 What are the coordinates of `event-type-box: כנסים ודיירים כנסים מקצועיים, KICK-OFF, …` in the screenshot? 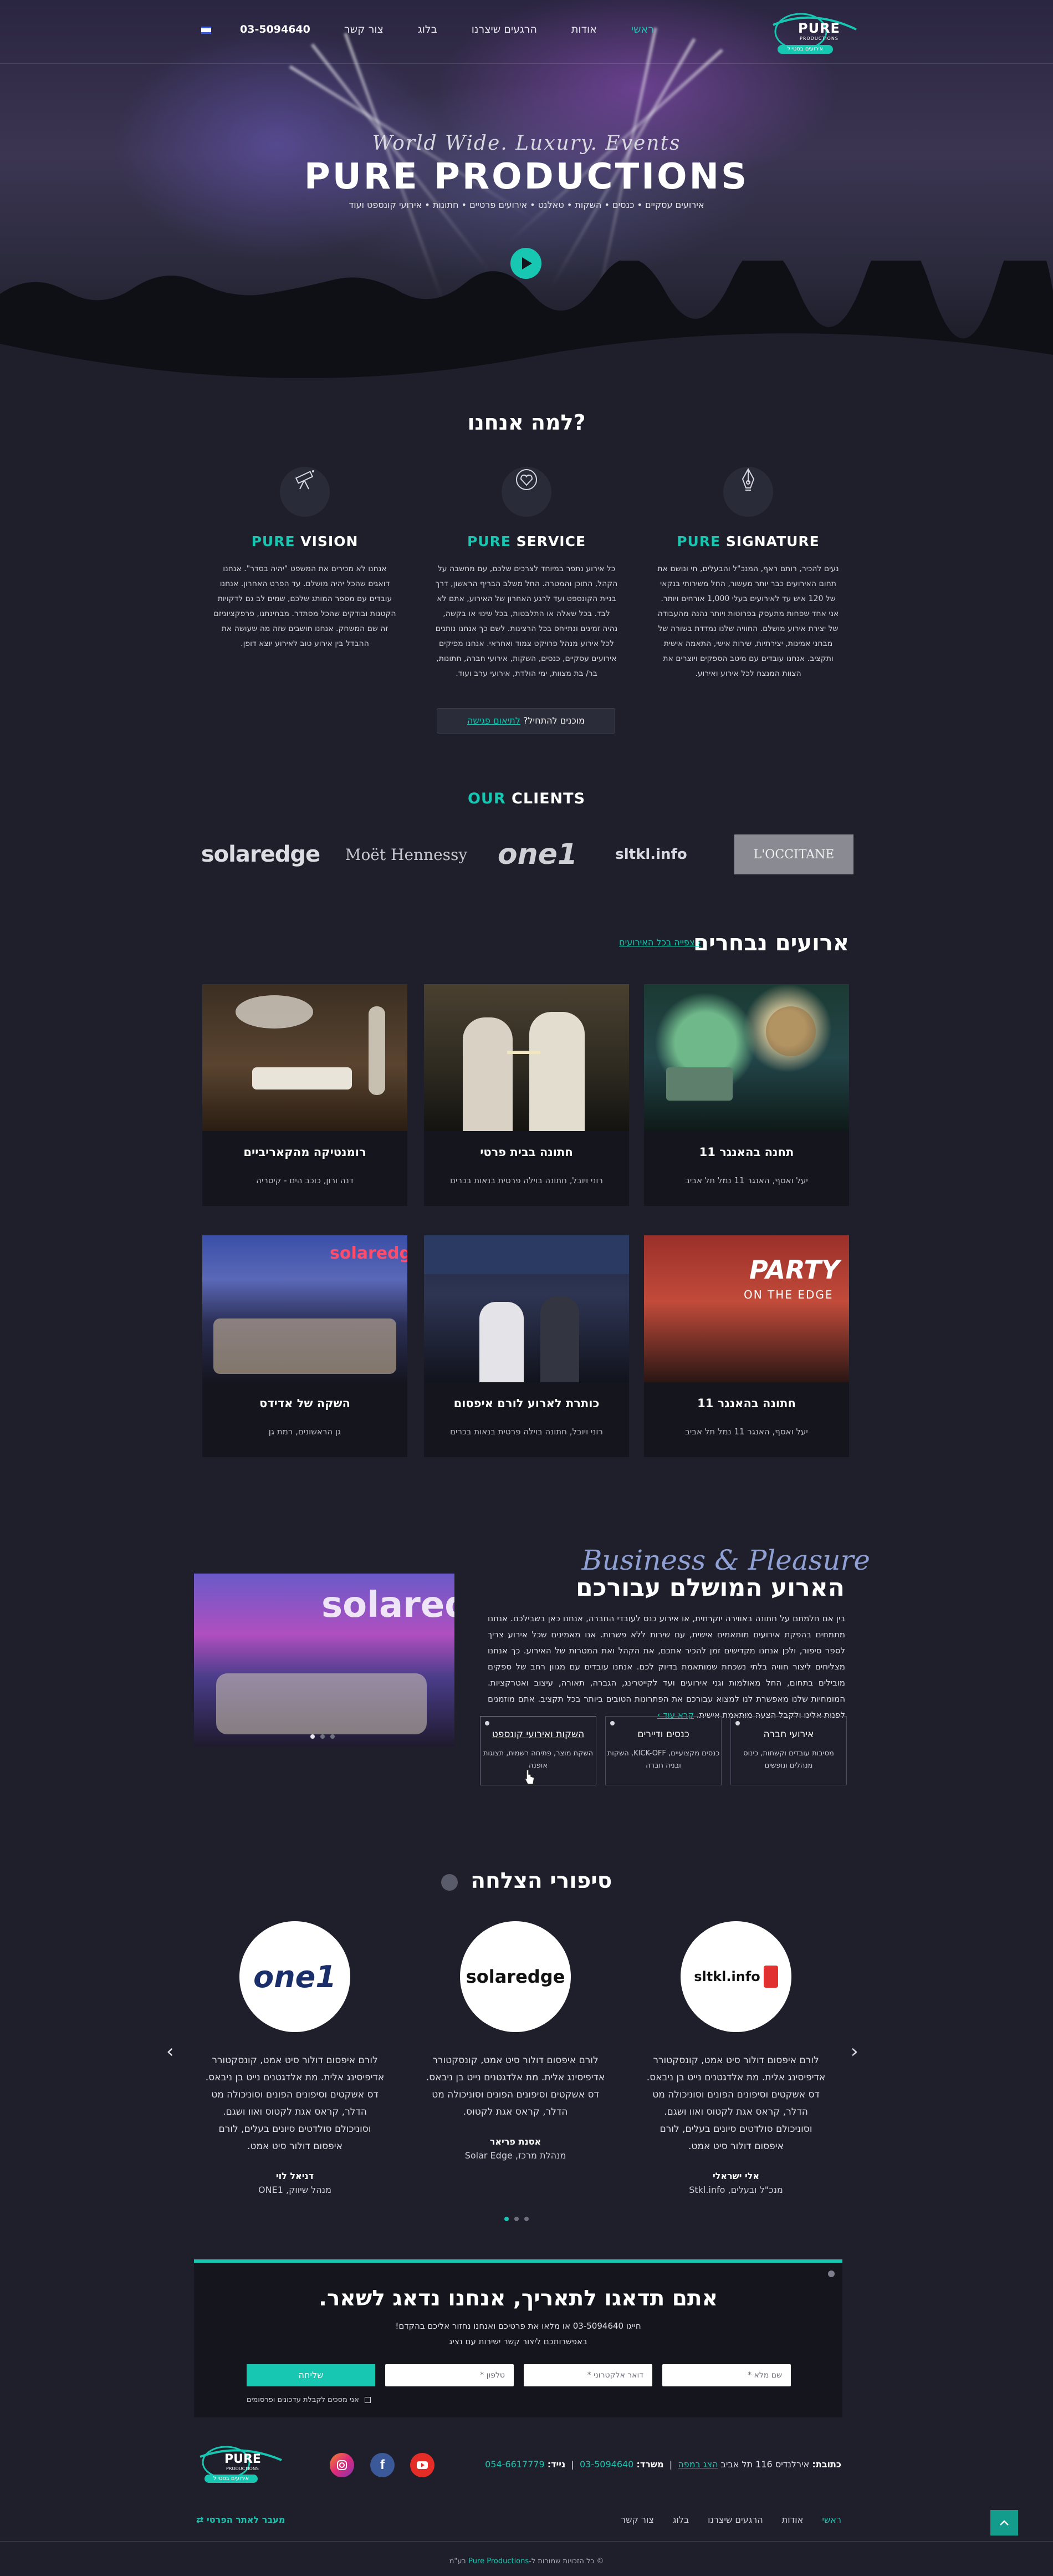 It's located at (663, 1751).